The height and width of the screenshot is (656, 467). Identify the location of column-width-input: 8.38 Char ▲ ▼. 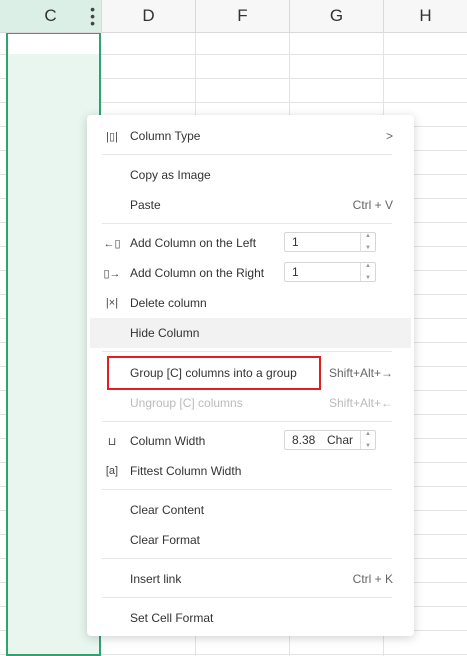
(330, 440).